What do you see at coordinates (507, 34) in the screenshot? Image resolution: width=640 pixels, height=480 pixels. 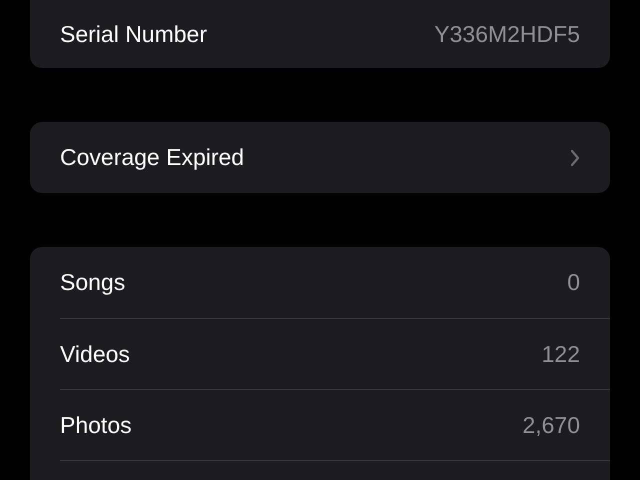 I see `row-value: Y336M2HDF5` at bounding box center [507, 34].